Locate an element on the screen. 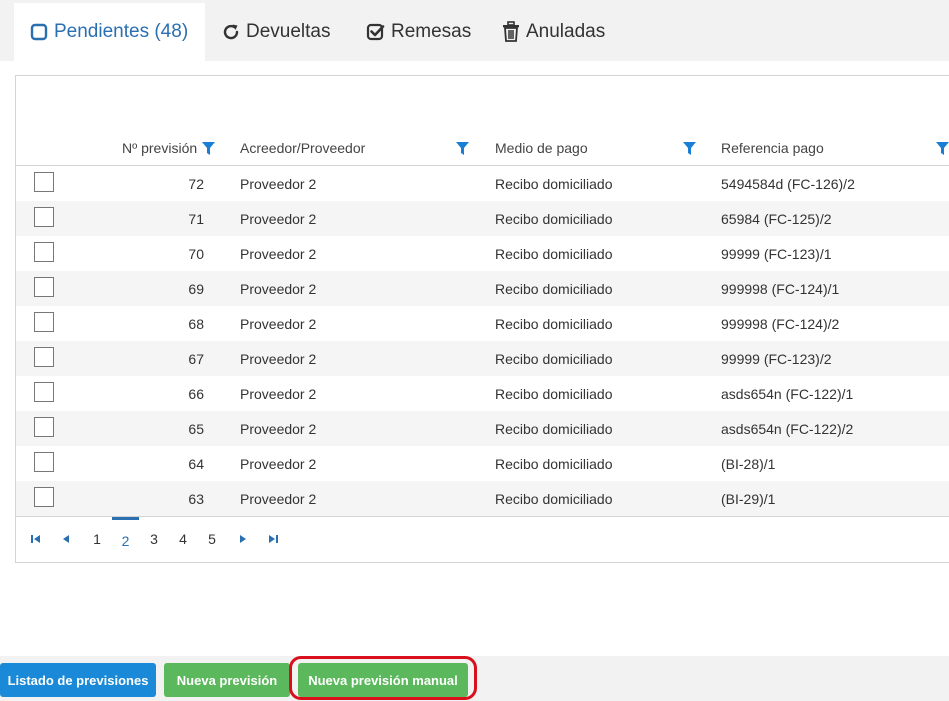 Image resolution: width=949 pixels, height=701 pixels. cell-num: 69 is located at coordinates (196, 288).